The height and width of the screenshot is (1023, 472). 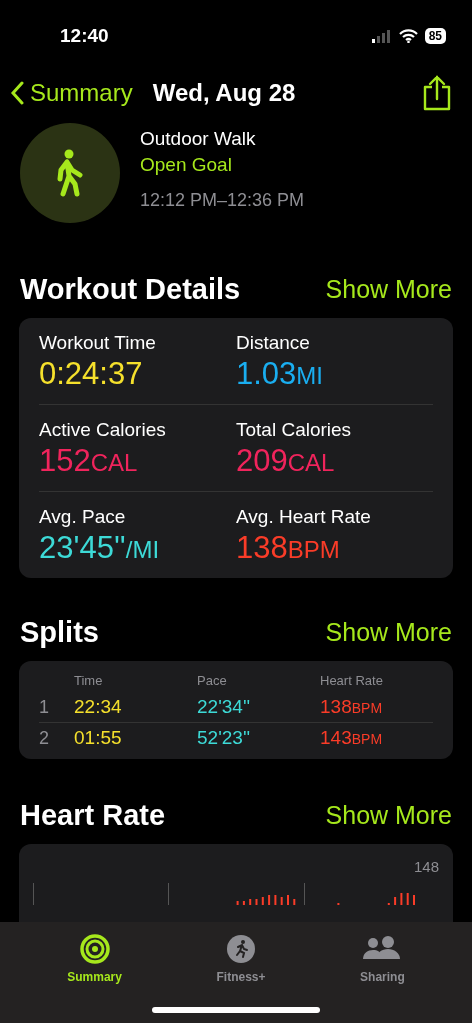 What do you see at coordinates (280, 374) in the screenshot?
I see `metric-value: 1.03MI` at bounding box center [280, 374].